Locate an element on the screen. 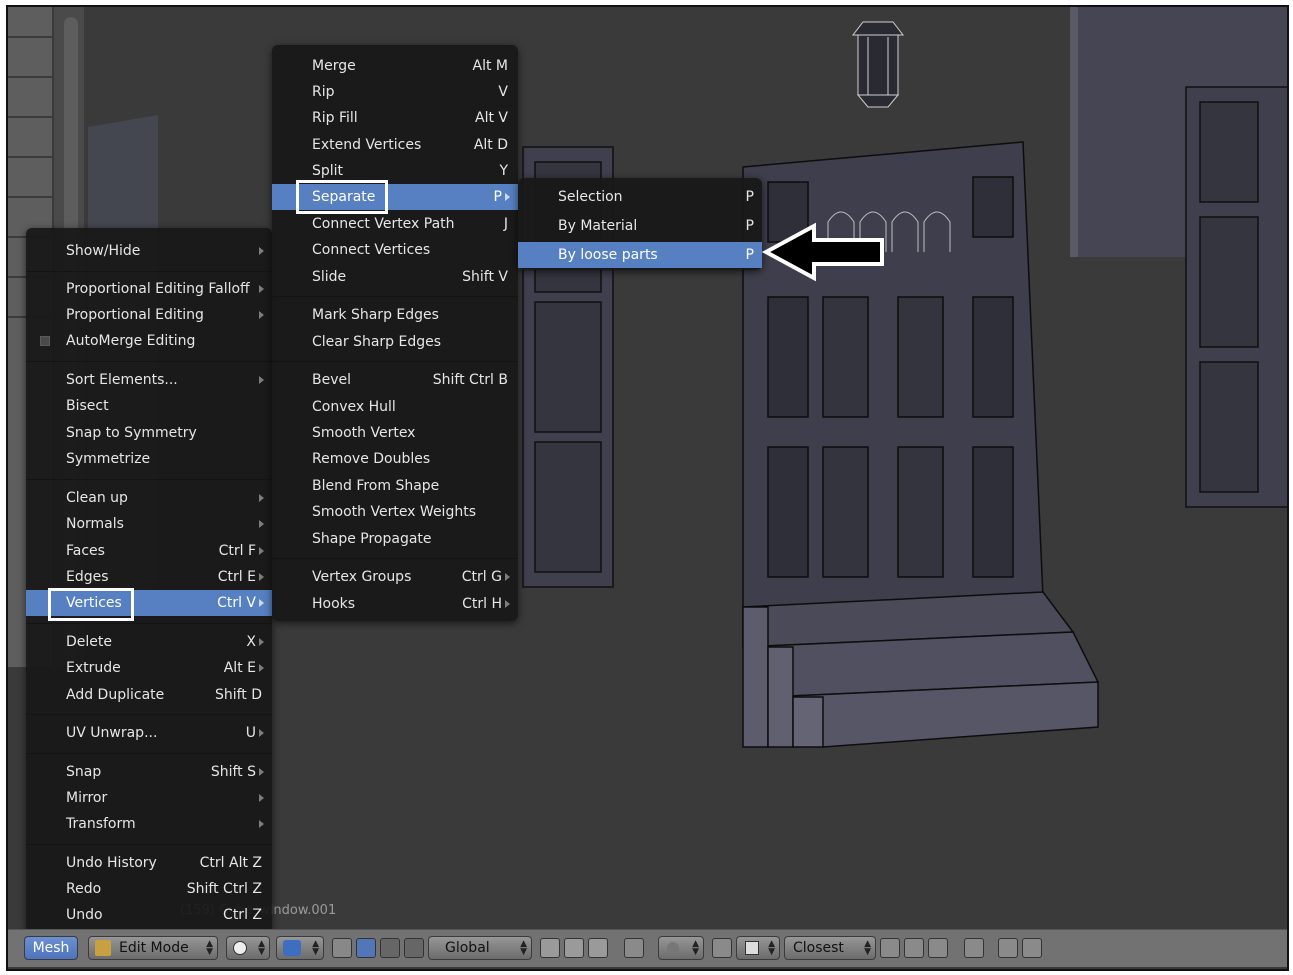 Image resolution: width=1293 pixels, height=975 pixels. face-select-icon is located at coordinates (598, 948).